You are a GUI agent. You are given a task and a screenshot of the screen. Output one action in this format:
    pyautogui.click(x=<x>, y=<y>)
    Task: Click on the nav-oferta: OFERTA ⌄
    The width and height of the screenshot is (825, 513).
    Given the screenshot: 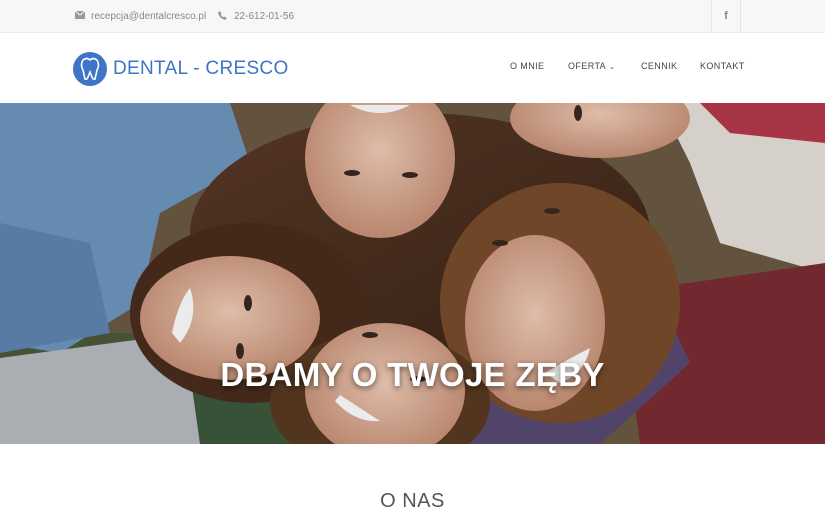 What is the action you would take?
    pyautogui.click(x=591, y=66)
    